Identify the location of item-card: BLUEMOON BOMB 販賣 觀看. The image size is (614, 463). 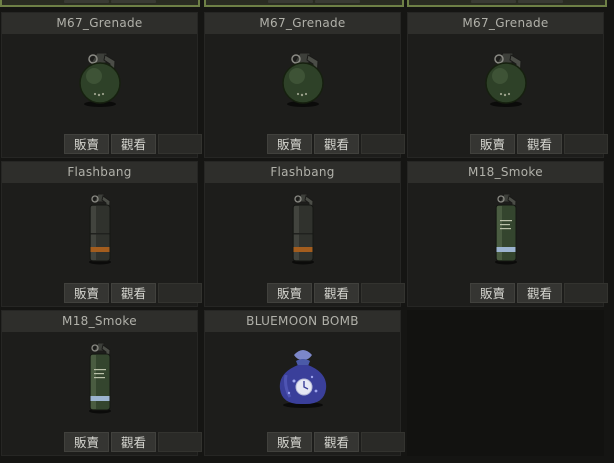
(304, 383).